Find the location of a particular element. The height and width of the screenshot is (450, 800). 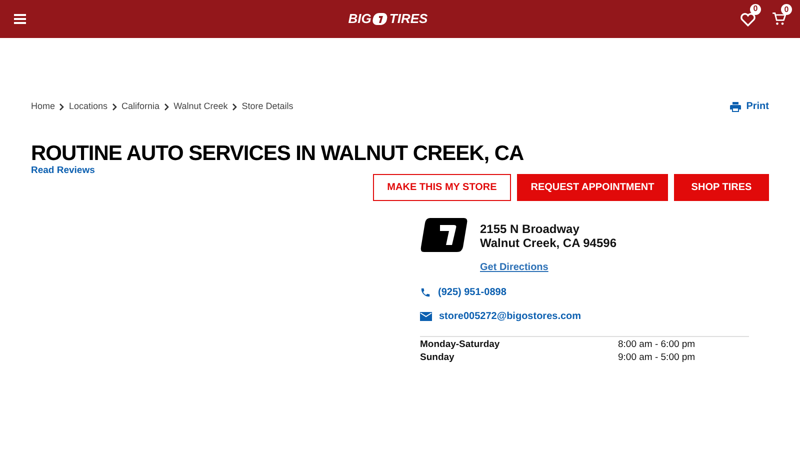

tire-icon is located at coordinates (380, 19).